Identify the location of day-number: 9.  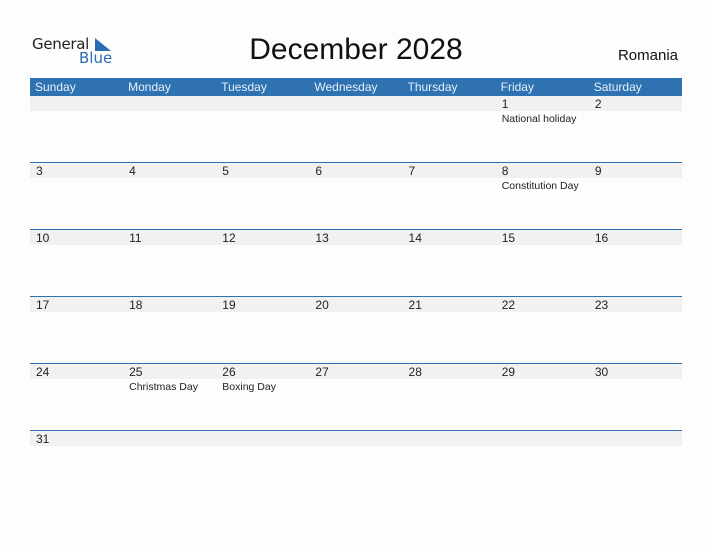
(598, 171).